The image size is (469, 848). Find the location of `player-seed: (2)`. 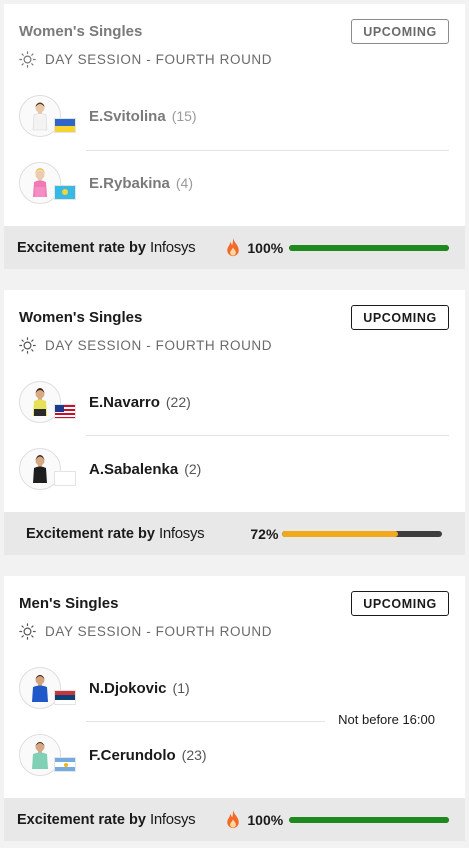

player-seed: (2) is located at coordinates (193, 469).